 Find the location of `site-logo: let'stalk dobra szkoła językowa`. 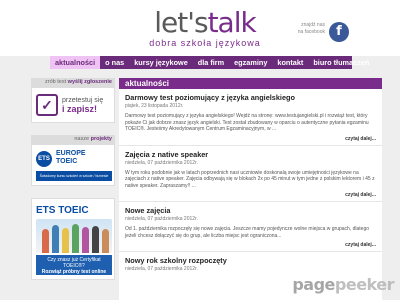

site-logo: let'stalk dobra szkoła językowa is located at coordinates (205, 28).